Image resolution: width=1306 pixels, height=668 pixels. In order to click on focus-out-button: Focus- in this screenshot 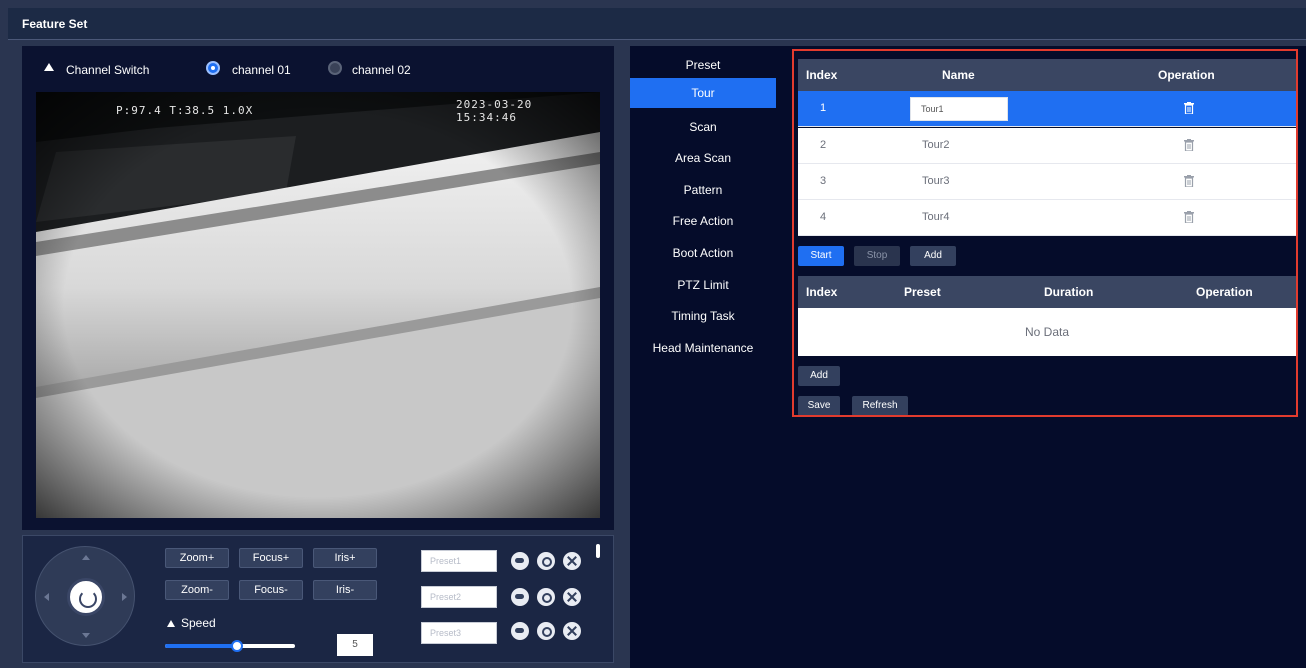, I will do `click(271, 590)`.